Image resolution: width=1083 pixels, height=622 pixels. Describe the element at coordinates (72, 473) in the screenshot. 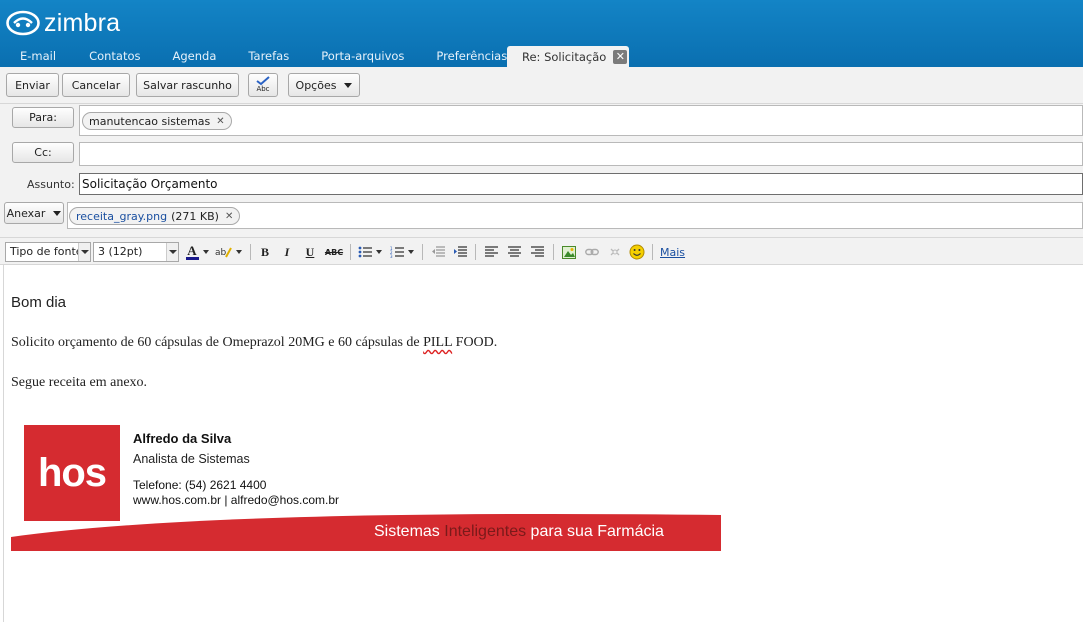

I see `hos-logo: hos` at that location.